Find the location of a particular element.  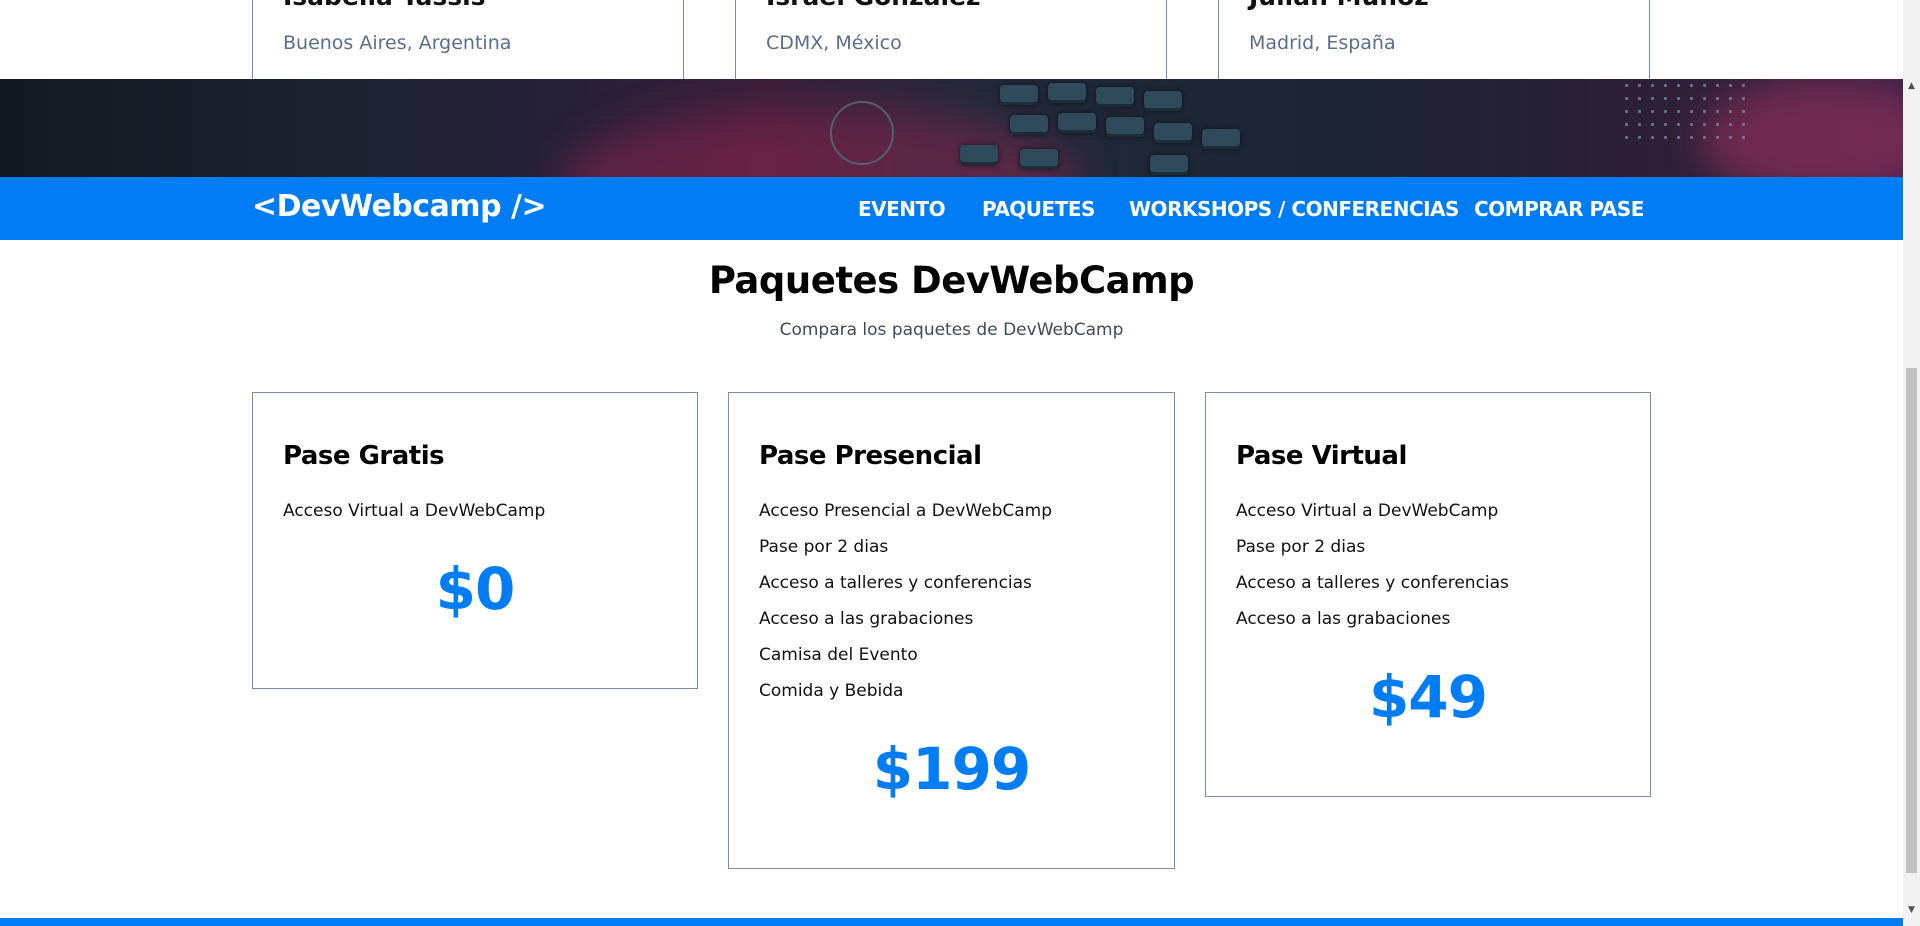

package-feature: Acceso Presencial a DevWebCamp is located at coordinates (906, 511).